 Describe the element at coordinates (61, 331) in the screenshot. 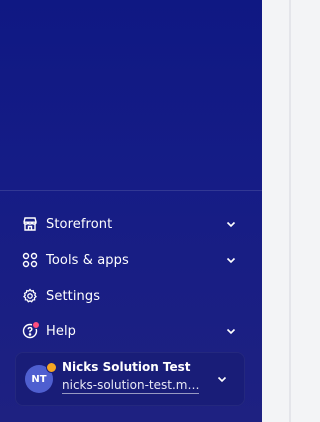

I see `sidebar-item-label: Help` at that location.